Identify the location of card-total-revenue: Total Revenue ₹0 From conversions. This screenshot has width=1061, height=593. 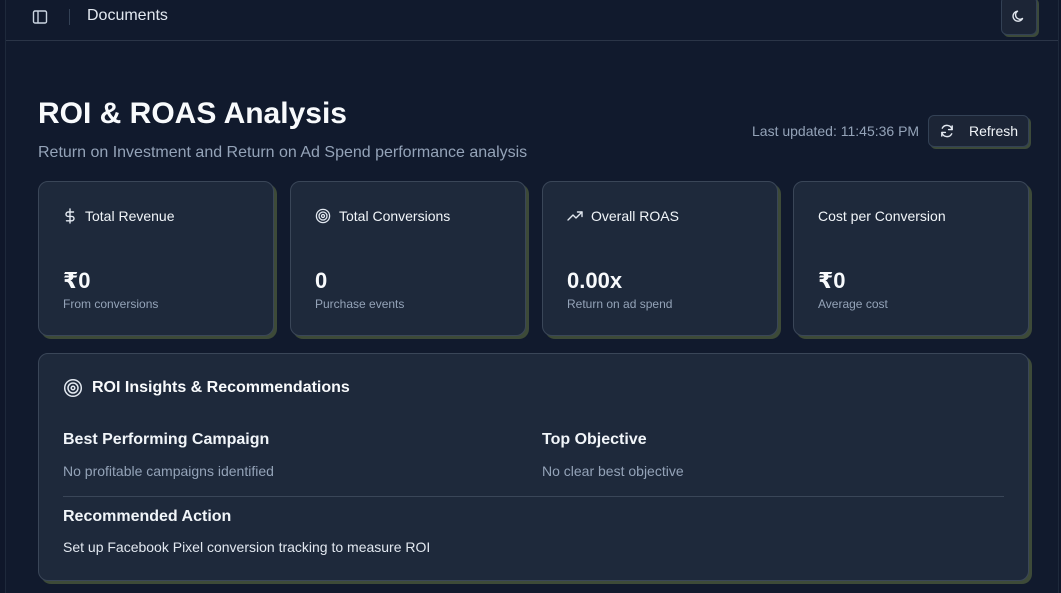
(156, 258).